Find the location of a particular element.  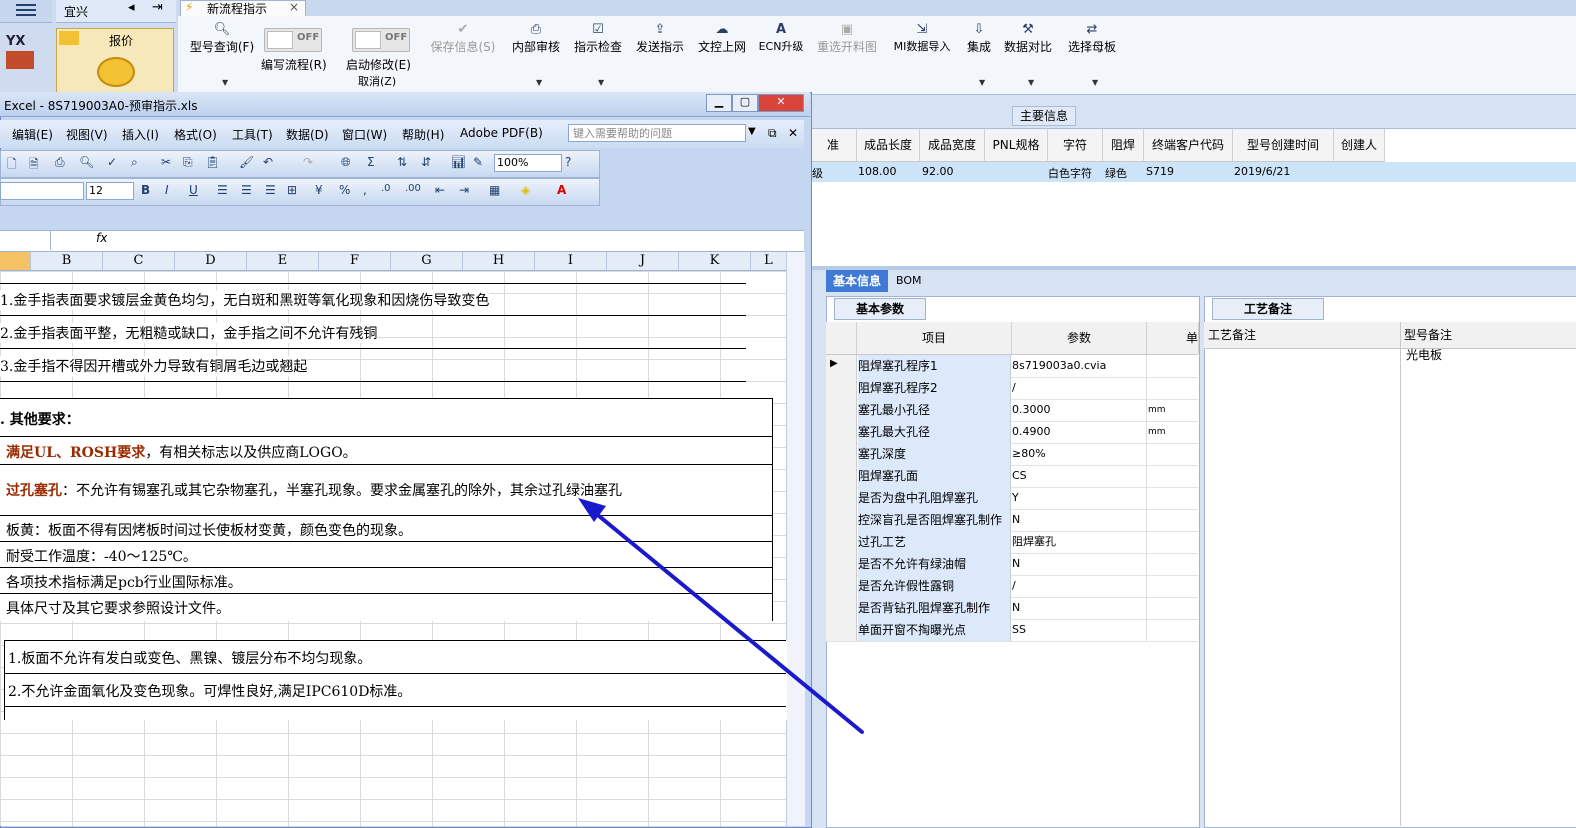

hyperlink-icon: 🌐︎ is located at coordinates (346, 162).